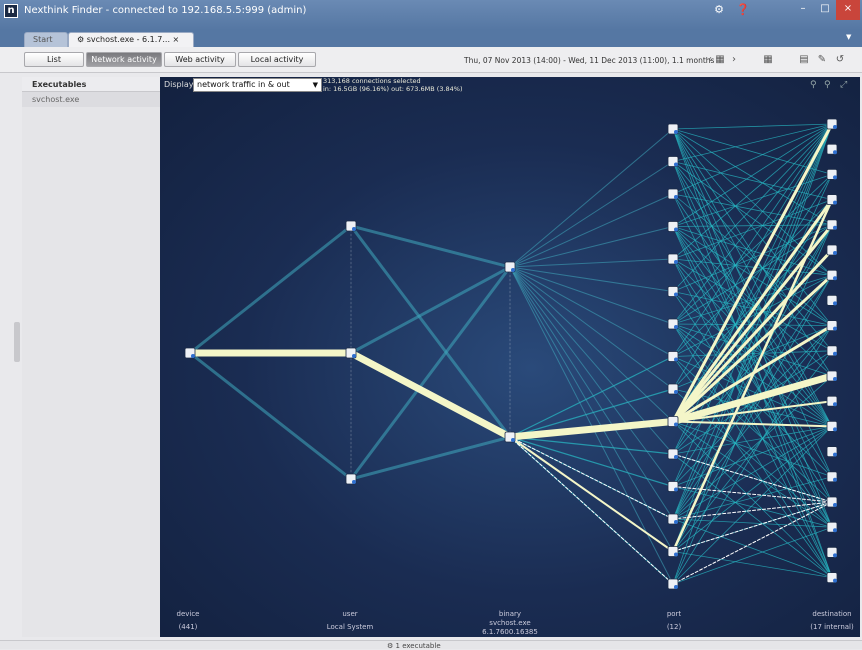  What do you see at coordinates (734, 60) in the screenshot?
I see `next-period-icon: ›` at bounding box center [734, 60].